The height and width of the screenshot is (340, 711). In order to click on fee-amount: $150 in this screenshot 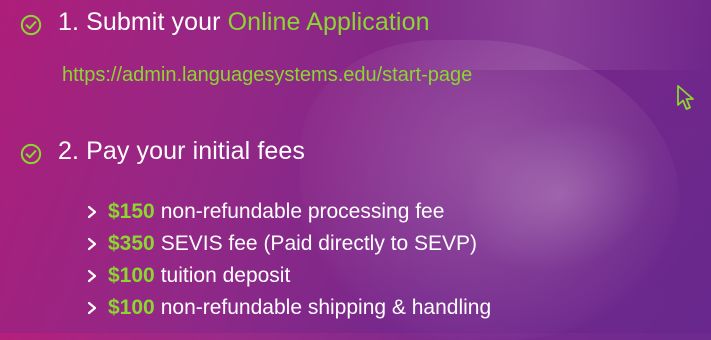, I will do `click(131, 211)`.